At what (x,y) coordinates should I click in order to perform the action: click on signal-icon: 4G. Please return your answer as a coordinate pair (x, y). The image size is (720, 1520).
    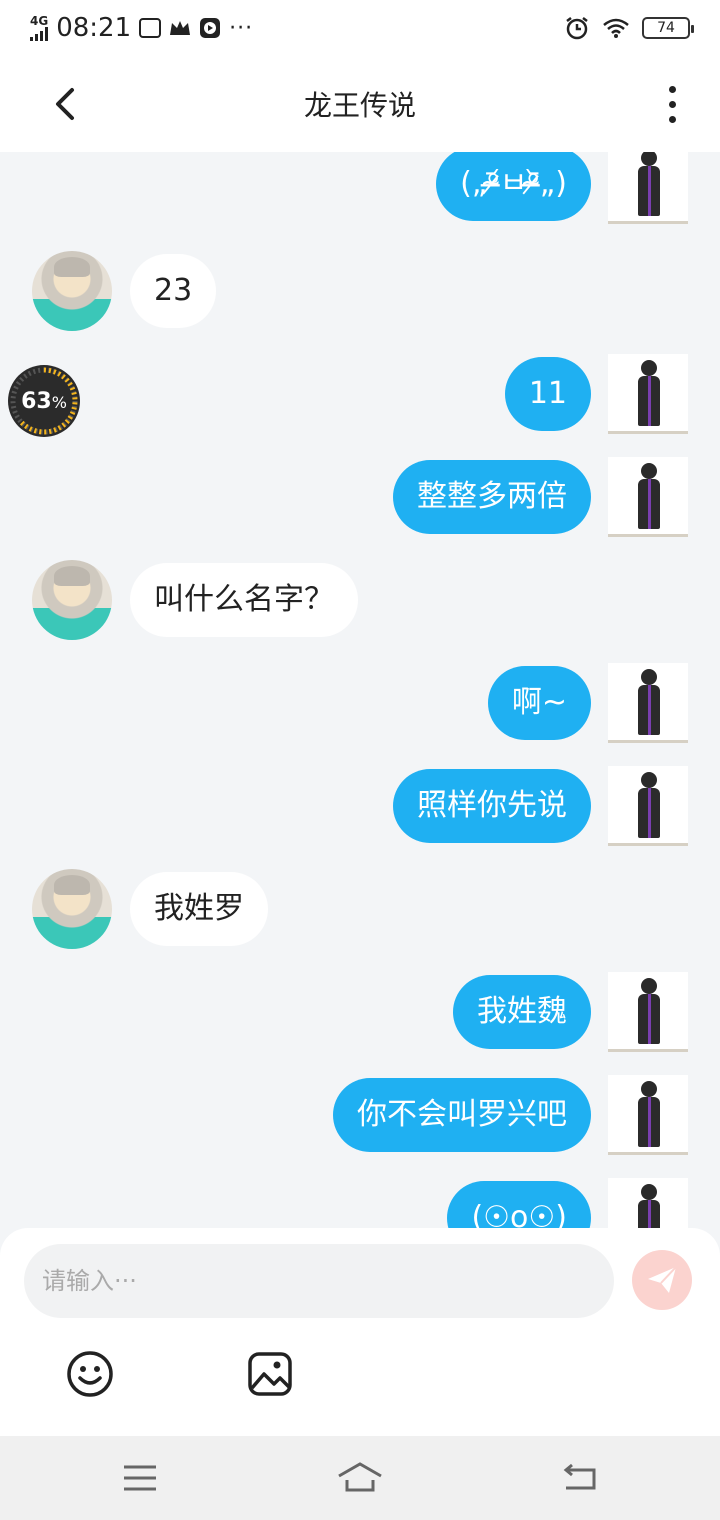
    Looking at the image, I should click on (39, 27).